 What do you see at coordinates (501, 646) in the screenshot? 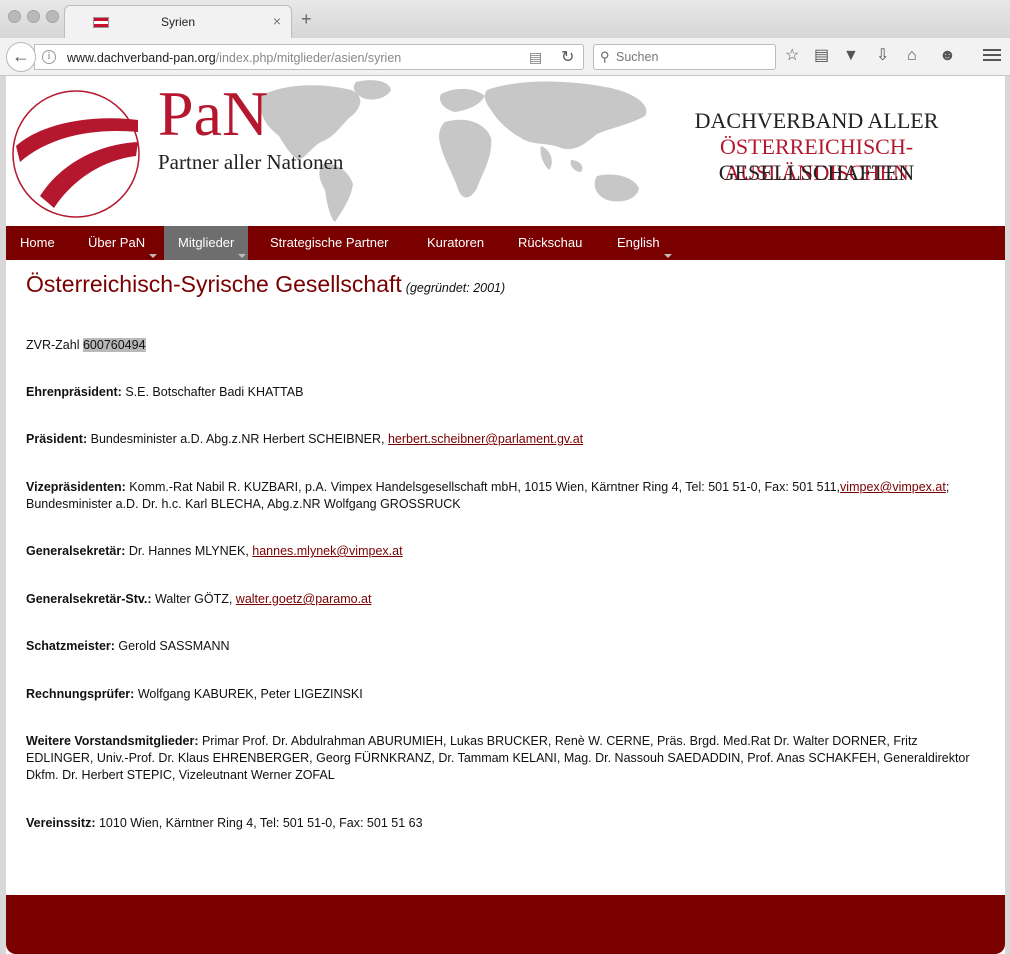
I see `treasurer: Schatzmeister: Gerold SASSMANN` at bounding box center [501, 646].